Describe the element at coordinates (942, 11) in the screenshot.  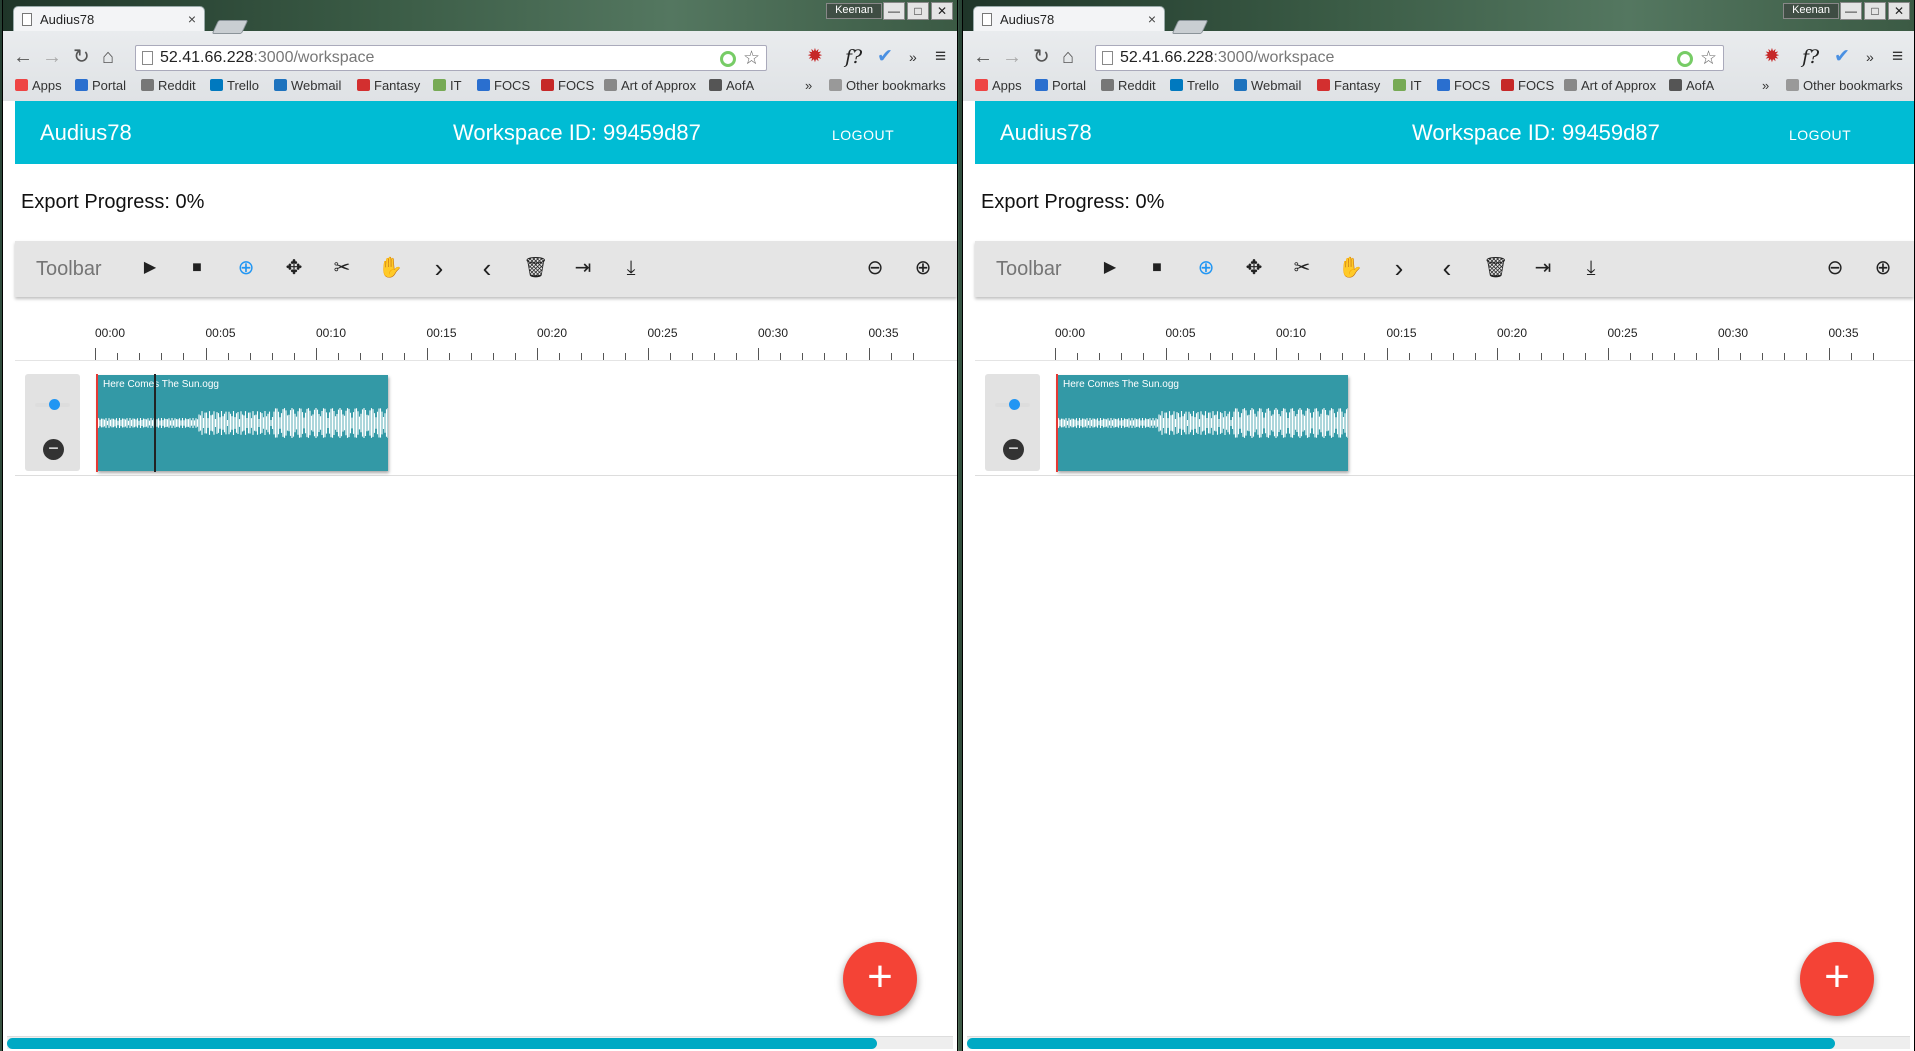
I see `close-window-button: ✕` at that location.